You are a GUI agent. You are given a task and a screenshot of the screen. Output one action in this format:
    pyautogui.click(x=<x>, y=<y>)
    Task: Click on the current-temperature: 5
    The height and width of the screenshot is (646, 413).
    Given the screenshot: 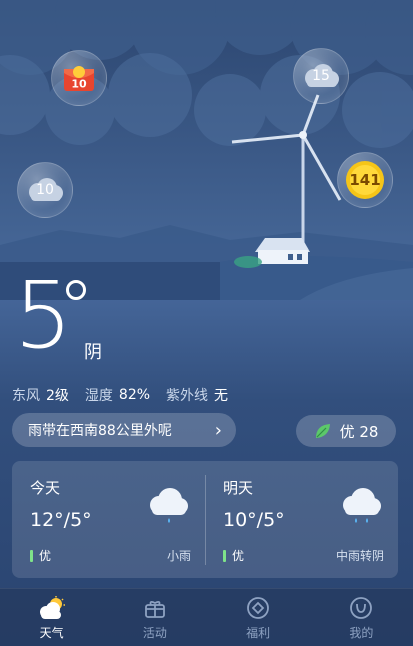 What is the action you would take?
    pyautogui.click(x=43, y=315)
    